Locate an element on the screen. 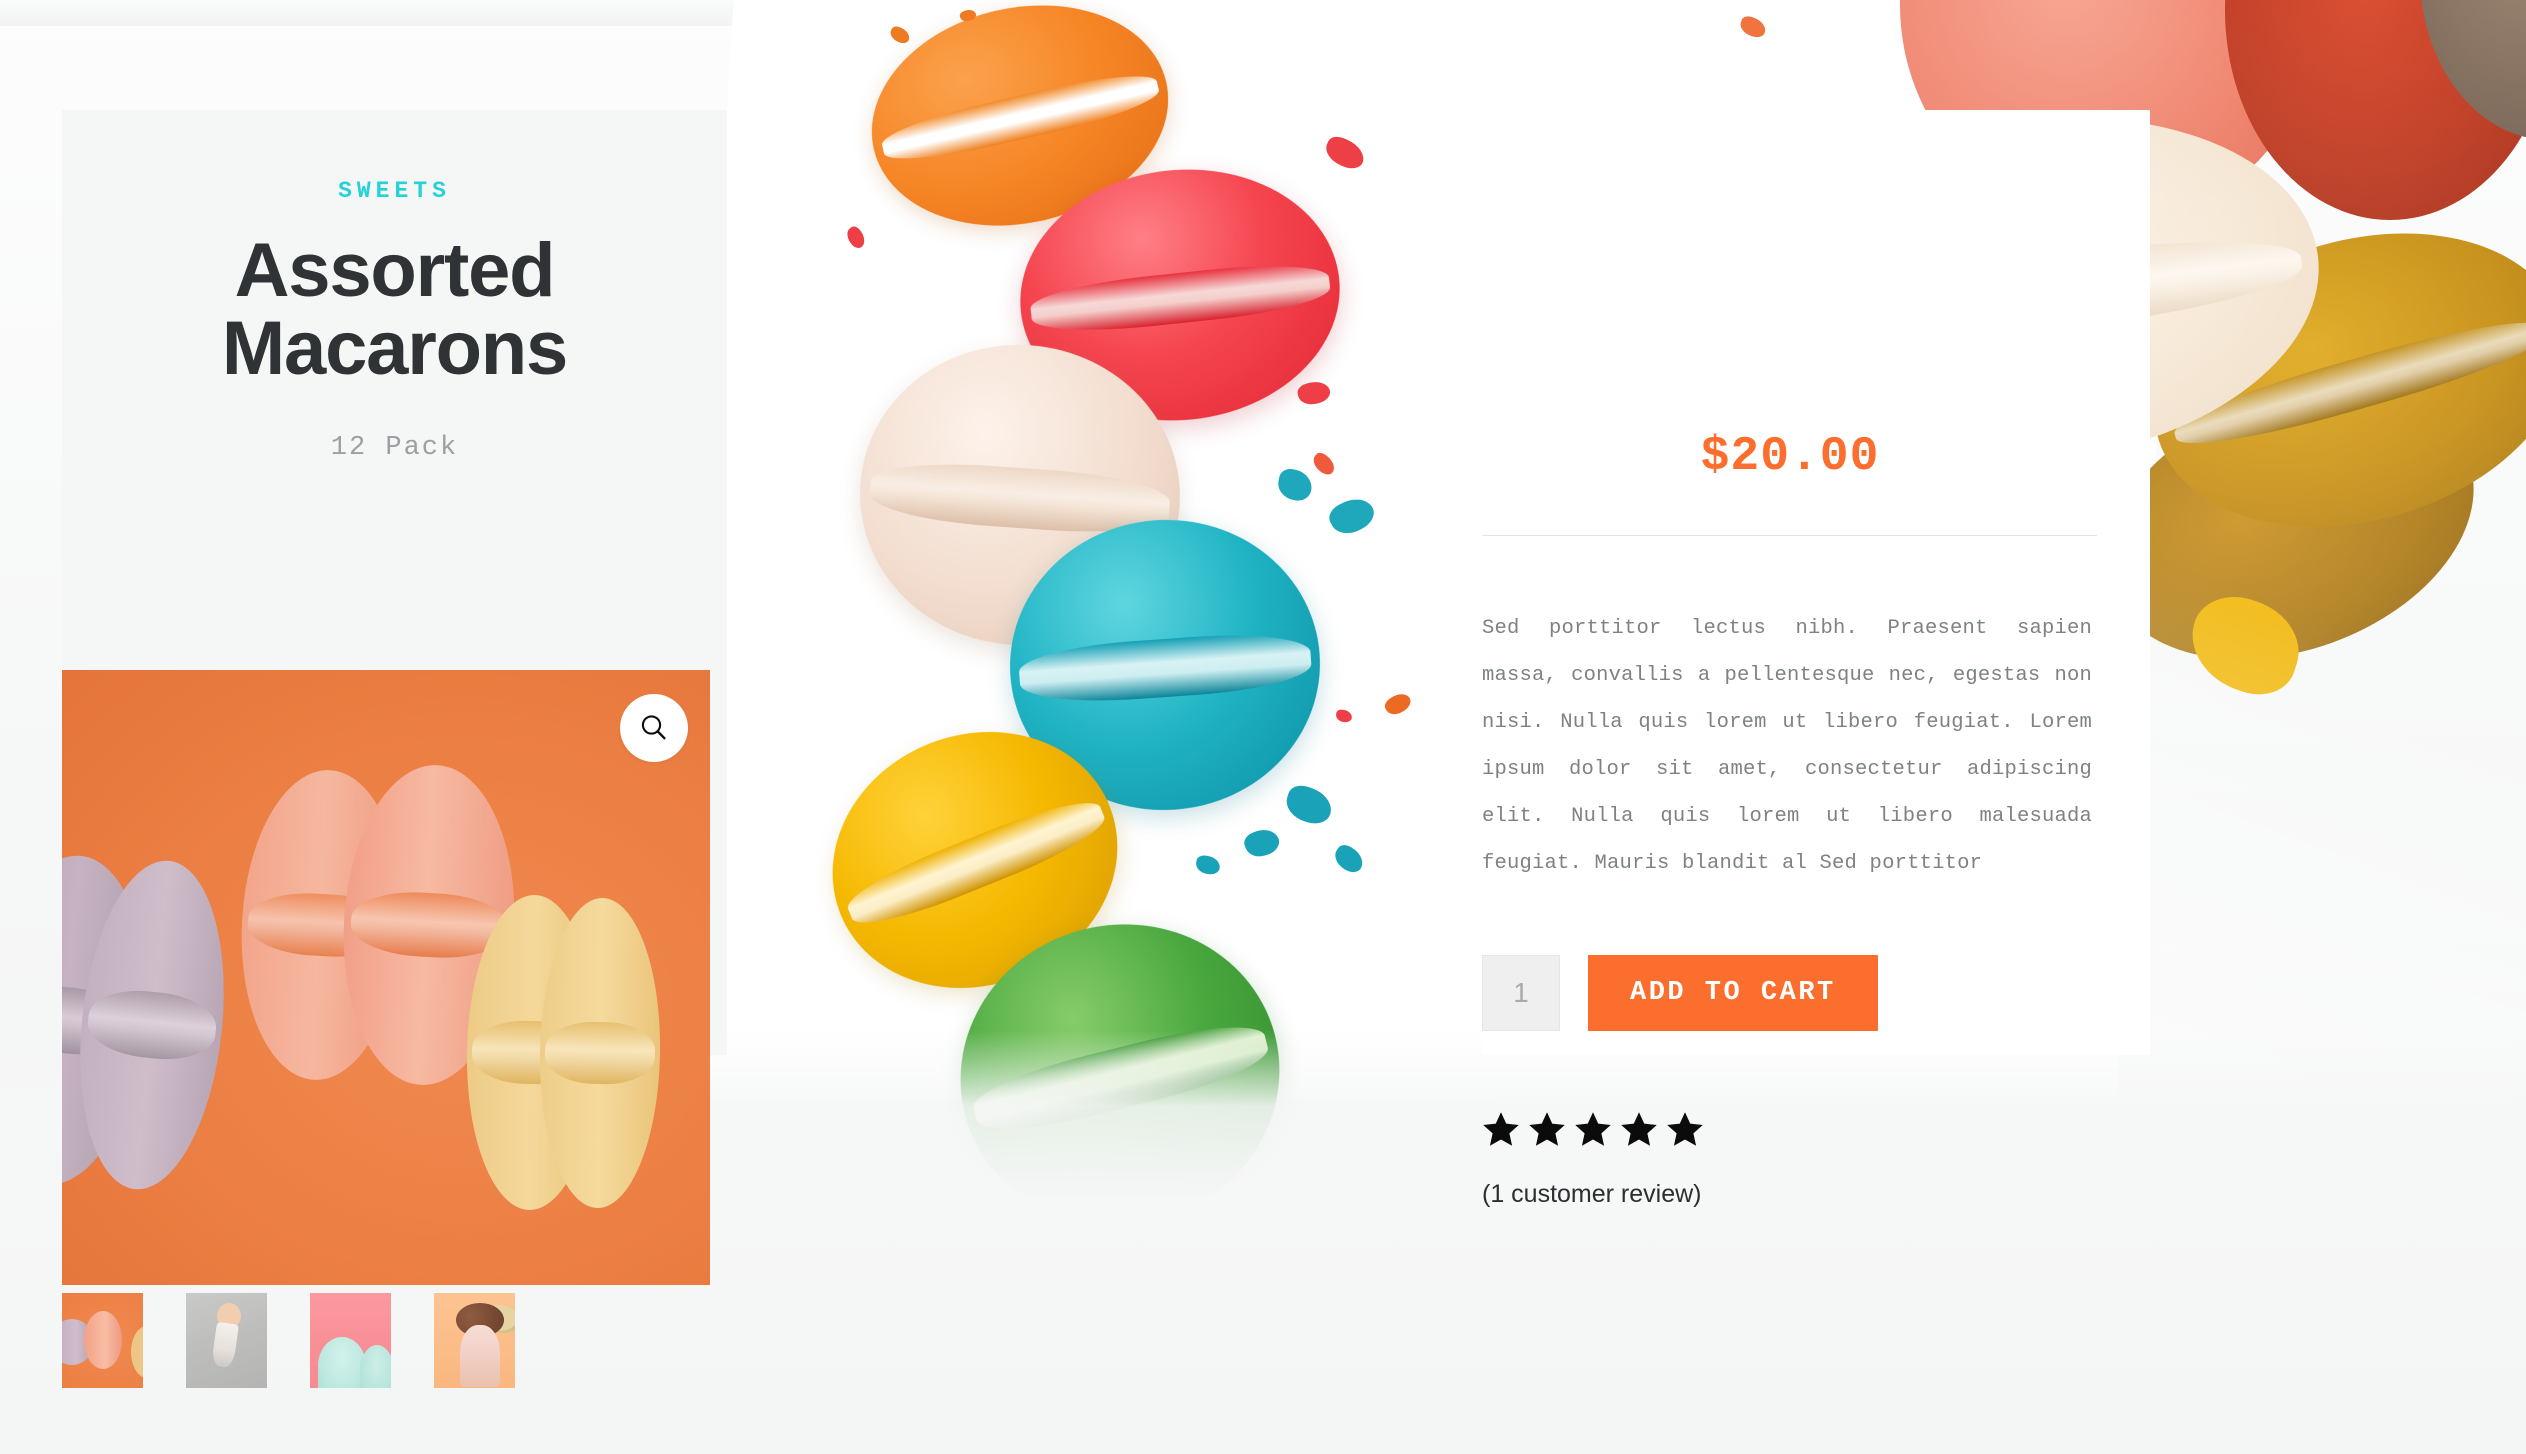  add-to-cart-button: ADD TO CART is located at coordinates (1733, 993).